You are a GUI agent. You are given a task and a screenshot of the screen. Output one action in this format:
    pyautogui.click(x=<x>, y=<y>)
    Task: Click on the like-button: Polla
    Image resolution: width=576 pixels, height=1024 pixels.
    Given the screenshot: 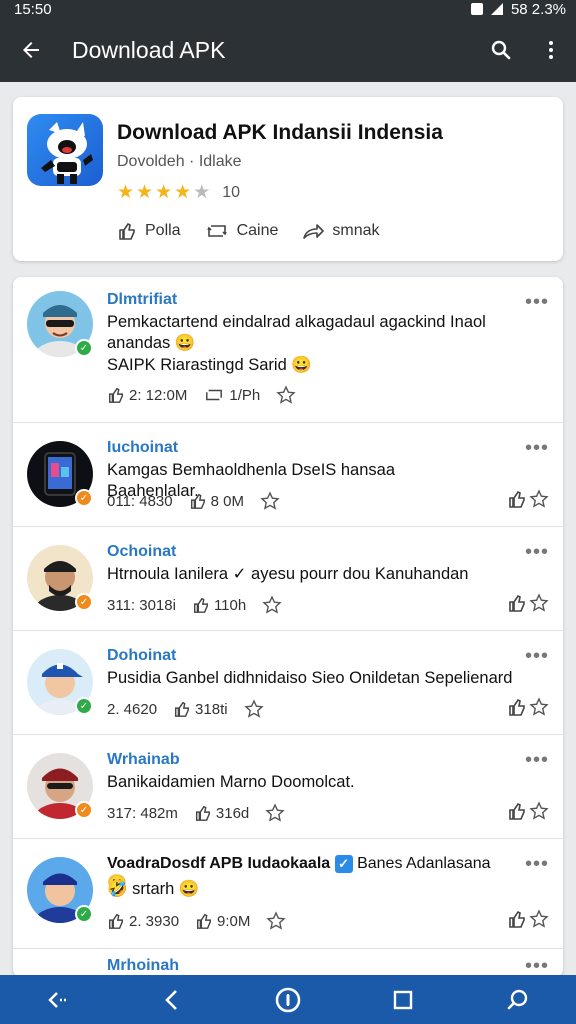 What is the action you would take?
    pyautogui.click(x=149, y=231)
    